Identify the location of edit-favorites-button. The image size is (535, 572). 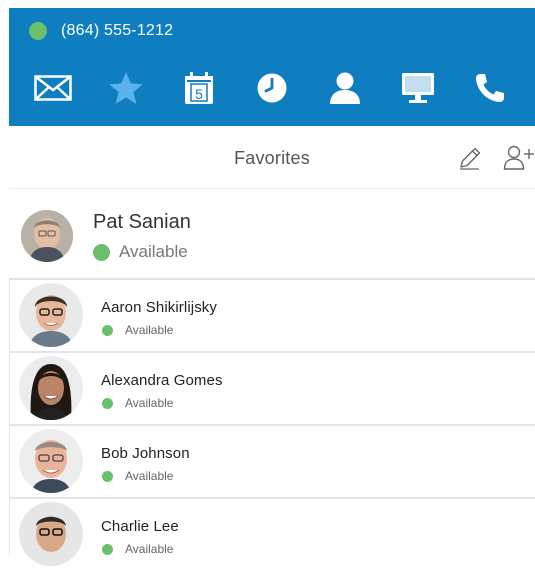
(470, 160).